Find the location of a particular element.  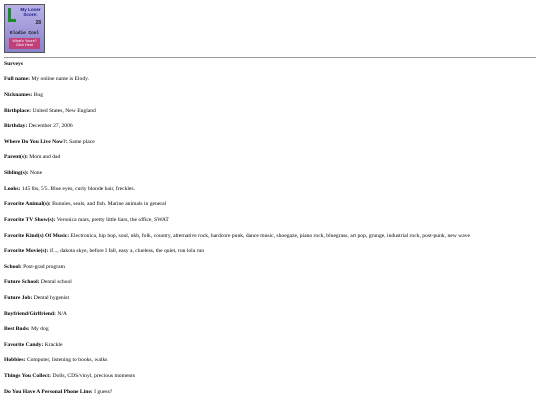

survey-row-best-buds: Best Buds: My dog is located at coordinates (267, 329).